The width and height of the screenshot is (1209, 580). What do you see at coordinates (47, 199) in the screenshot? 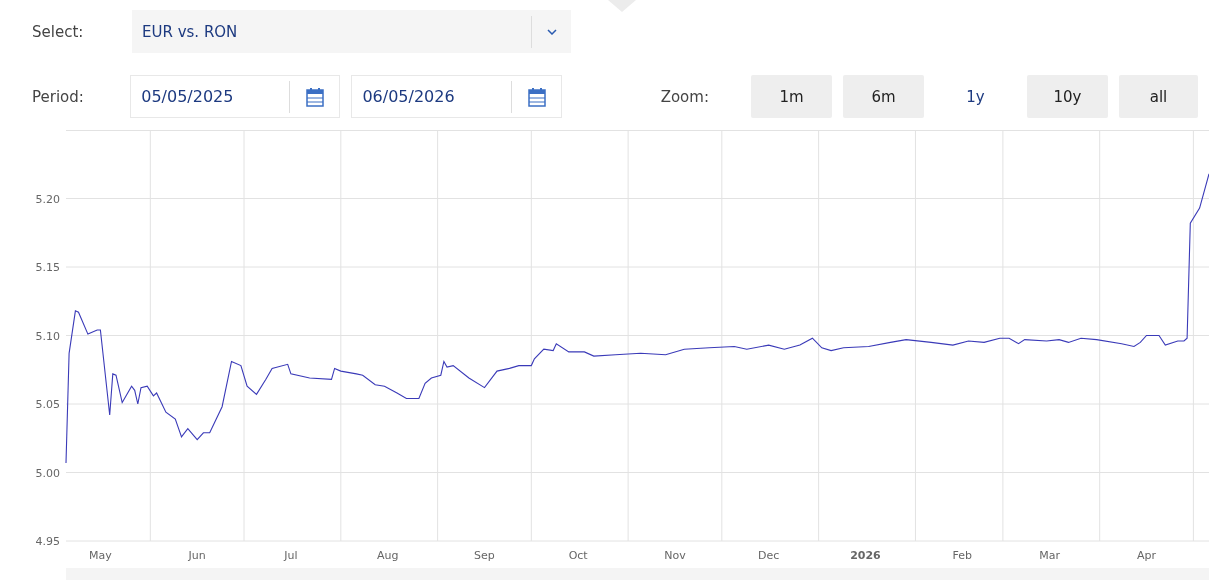
I see `y-axis-label: 5.20` at bounding box center [47, 199].